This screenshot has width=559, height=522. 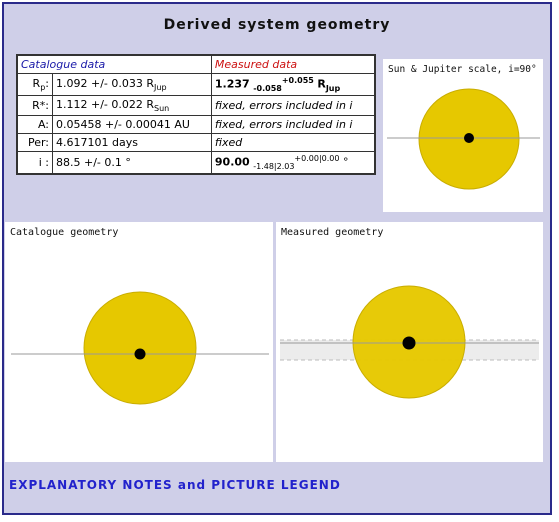 I want to click on page-title: Derived system geometry, so click(x=277, y=25).